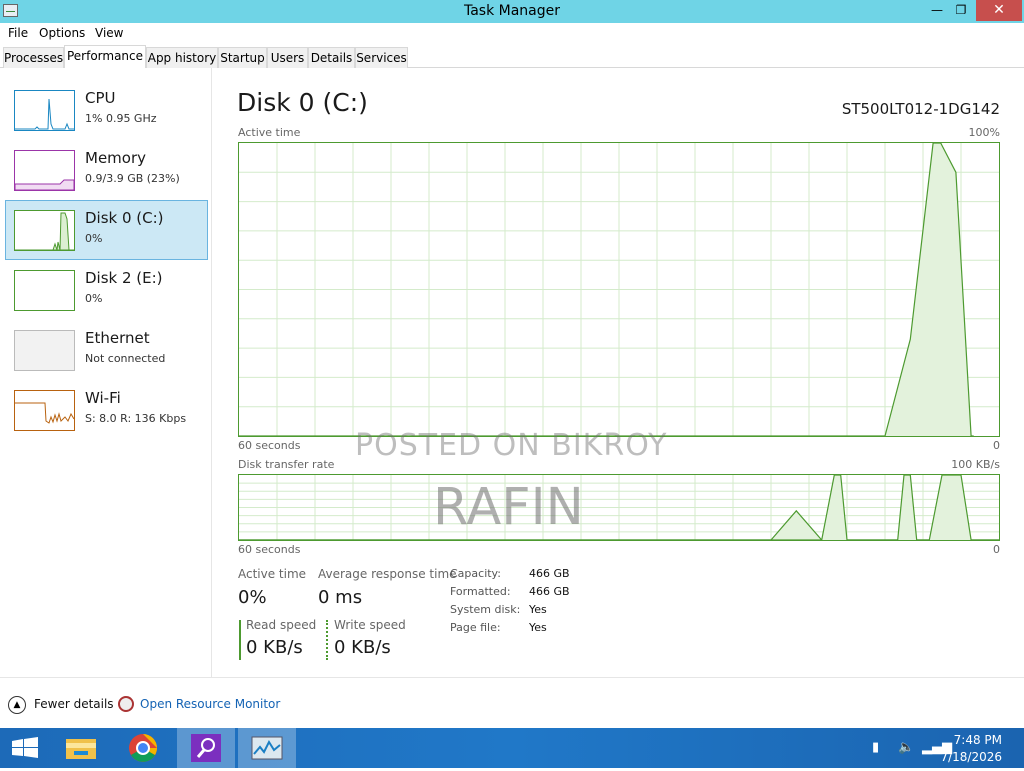  Describe the element at coordinates (132, 178) in the screenshot. I see `sidebar-item-subtitle: 0.9/3.9 GB (23%)` at that location.